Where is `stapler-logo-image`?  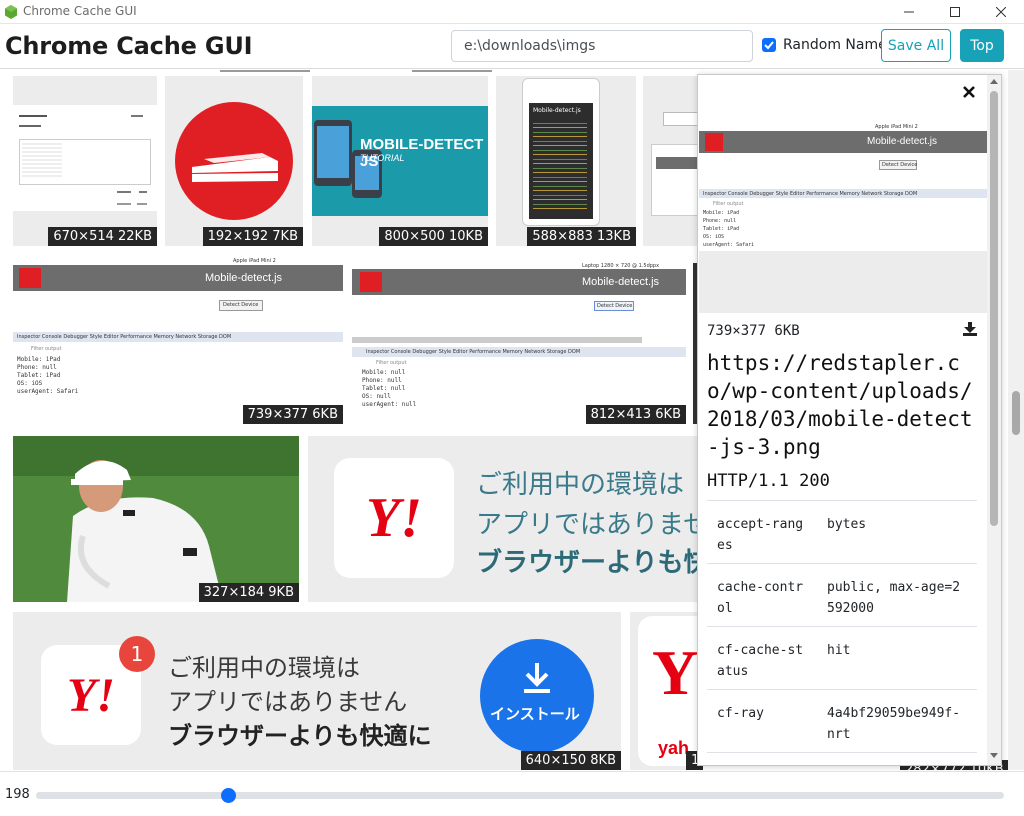 stapler-logo-image is located at coordinates (234, 161).